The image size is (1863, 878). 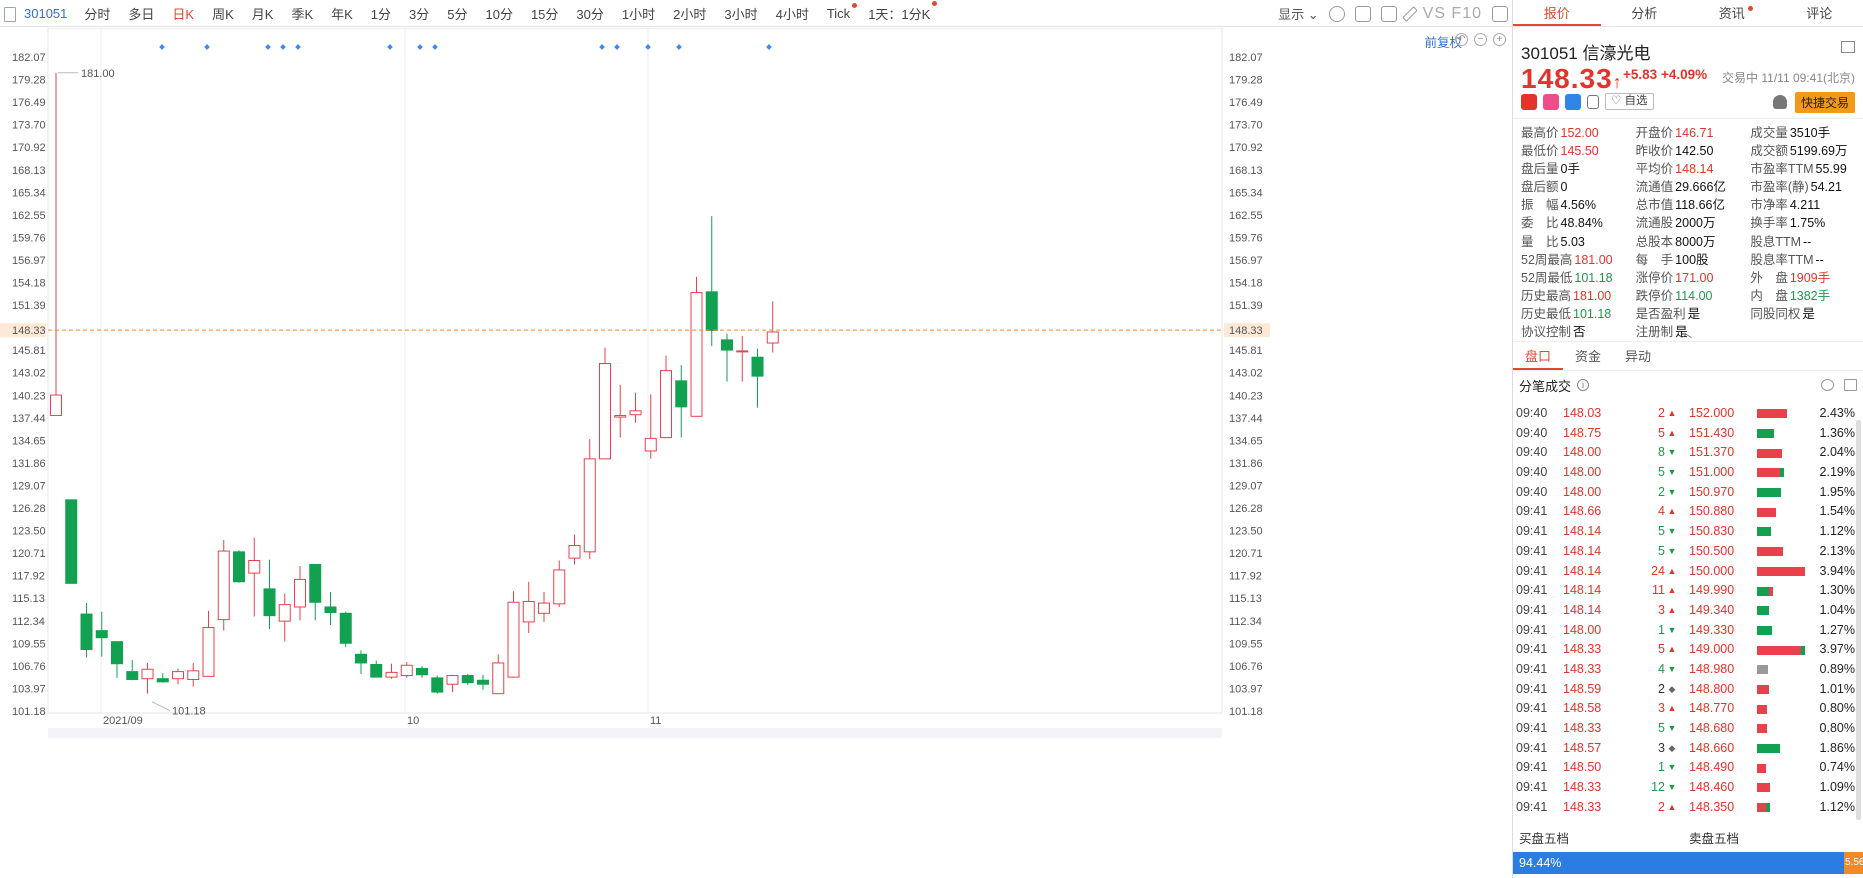 I want to click on more-icon, so click(x=1827, y=385).